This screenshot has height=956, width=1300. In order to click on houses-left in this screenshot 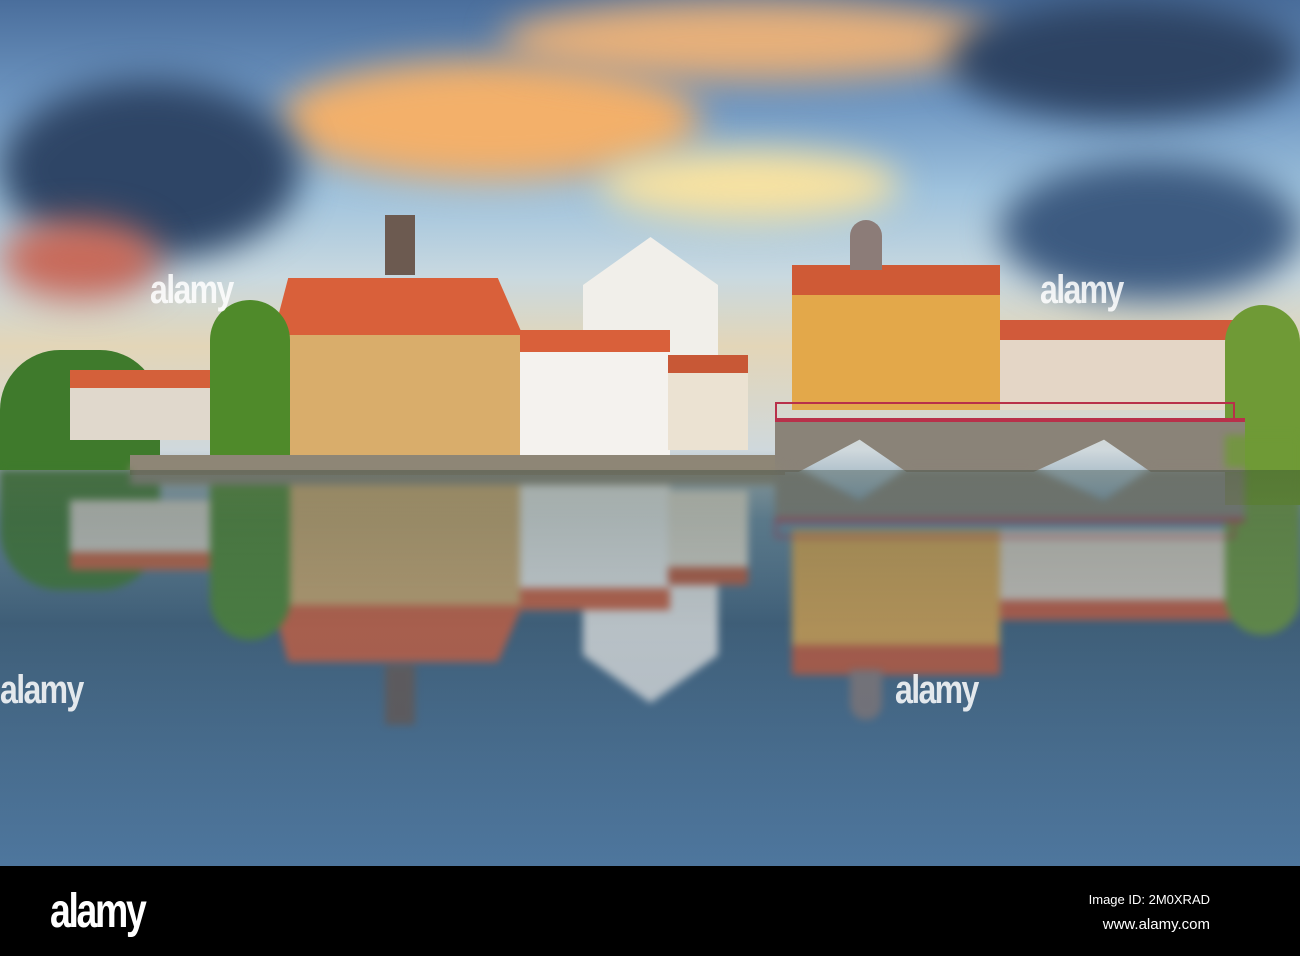, I will do `click(145, 410)`.